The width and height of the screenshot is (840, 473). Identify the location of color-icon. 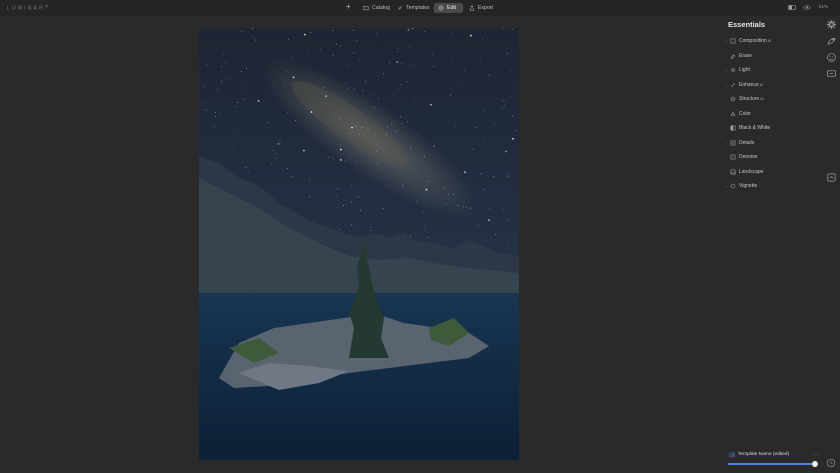
(733, 113).